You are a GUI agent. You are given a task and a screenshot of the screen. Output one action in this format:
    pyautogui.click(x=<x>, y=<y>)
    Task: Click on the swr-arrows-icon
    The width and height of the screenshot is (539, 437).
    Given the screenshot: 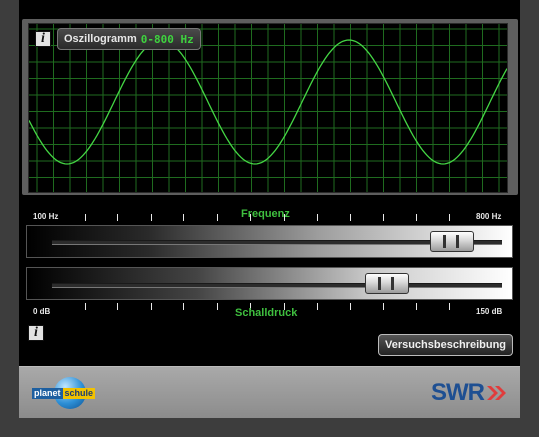 What is the action you would take?
    pyautogui.click(x=496, y=393)
    